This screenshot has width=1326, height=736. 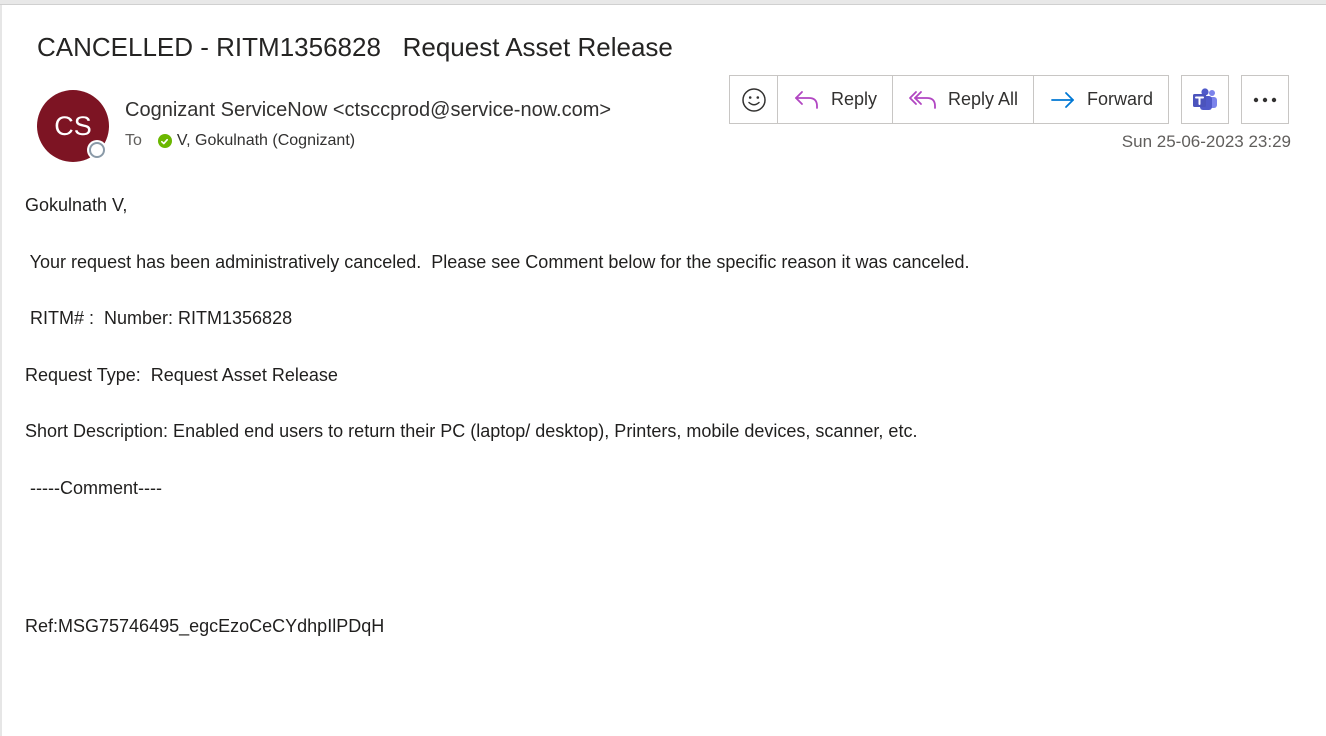 What do you see at coordinates (73, 125) in the screenshot?
I see `avatar-initials: CS` at bounding box center [73, 125].